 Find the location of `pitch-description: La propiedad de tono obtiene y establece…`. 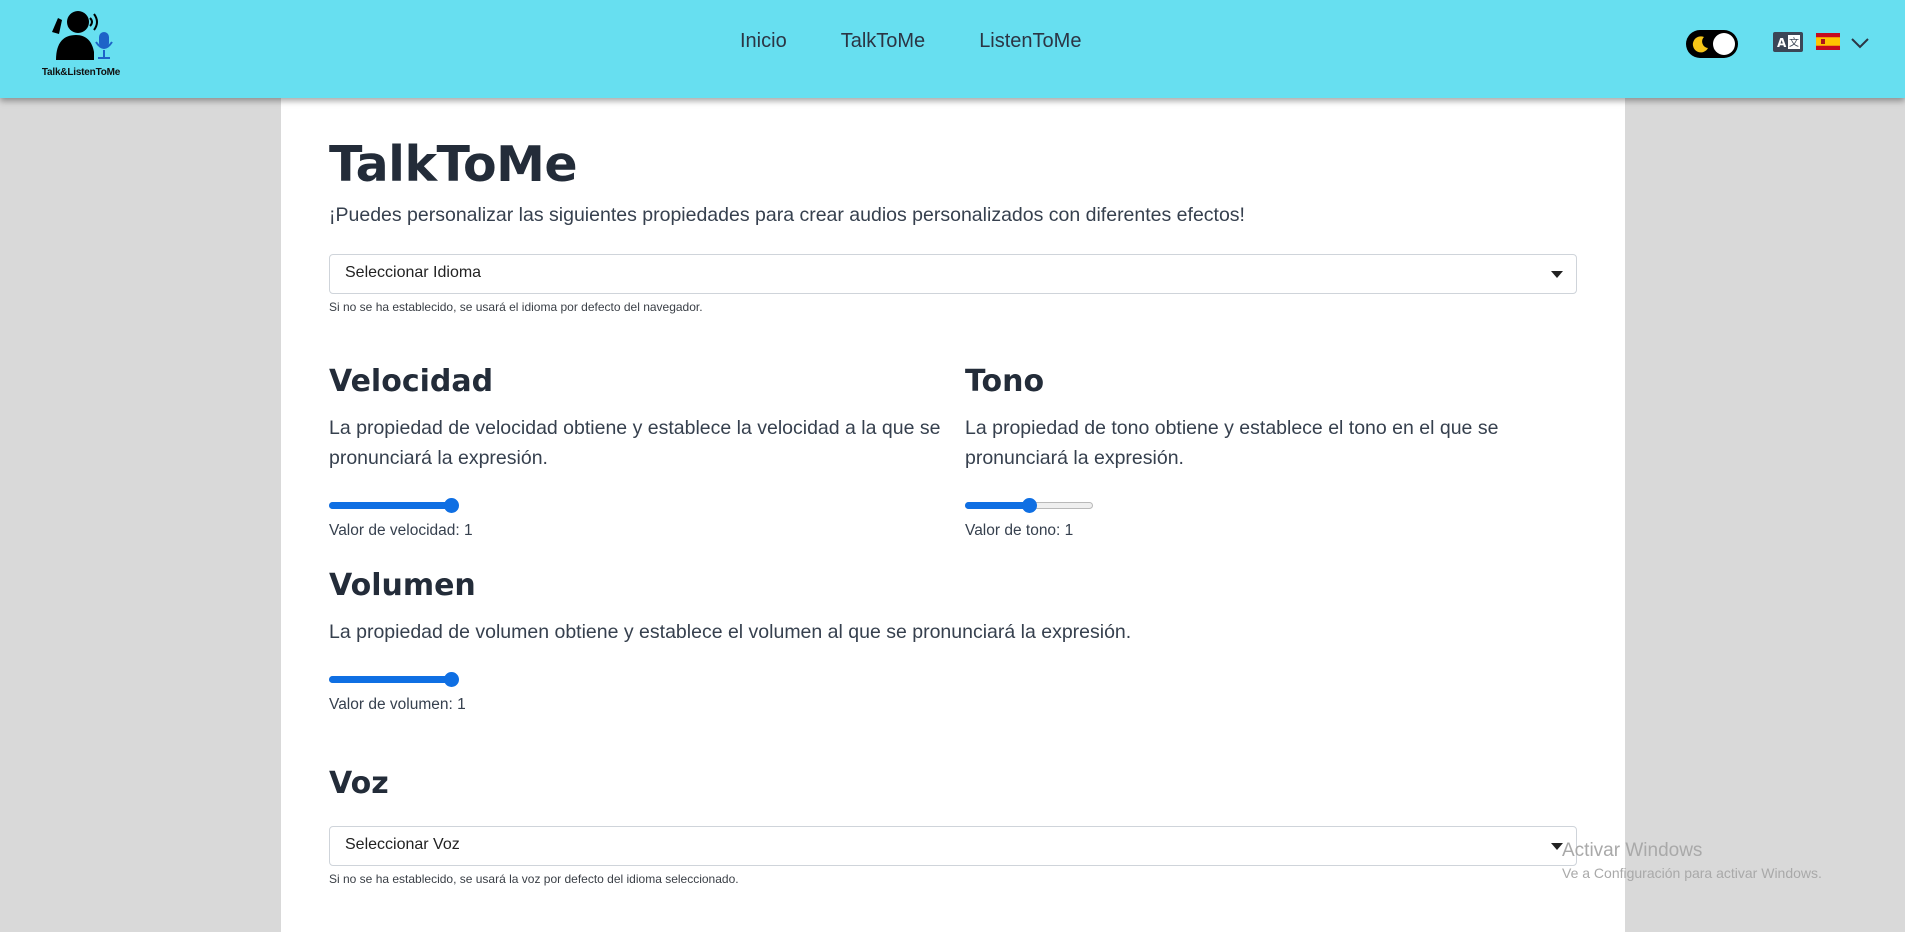

pitch-description: La propiedad de tono obtiene y establece… is located at coordinates (1232, 443).